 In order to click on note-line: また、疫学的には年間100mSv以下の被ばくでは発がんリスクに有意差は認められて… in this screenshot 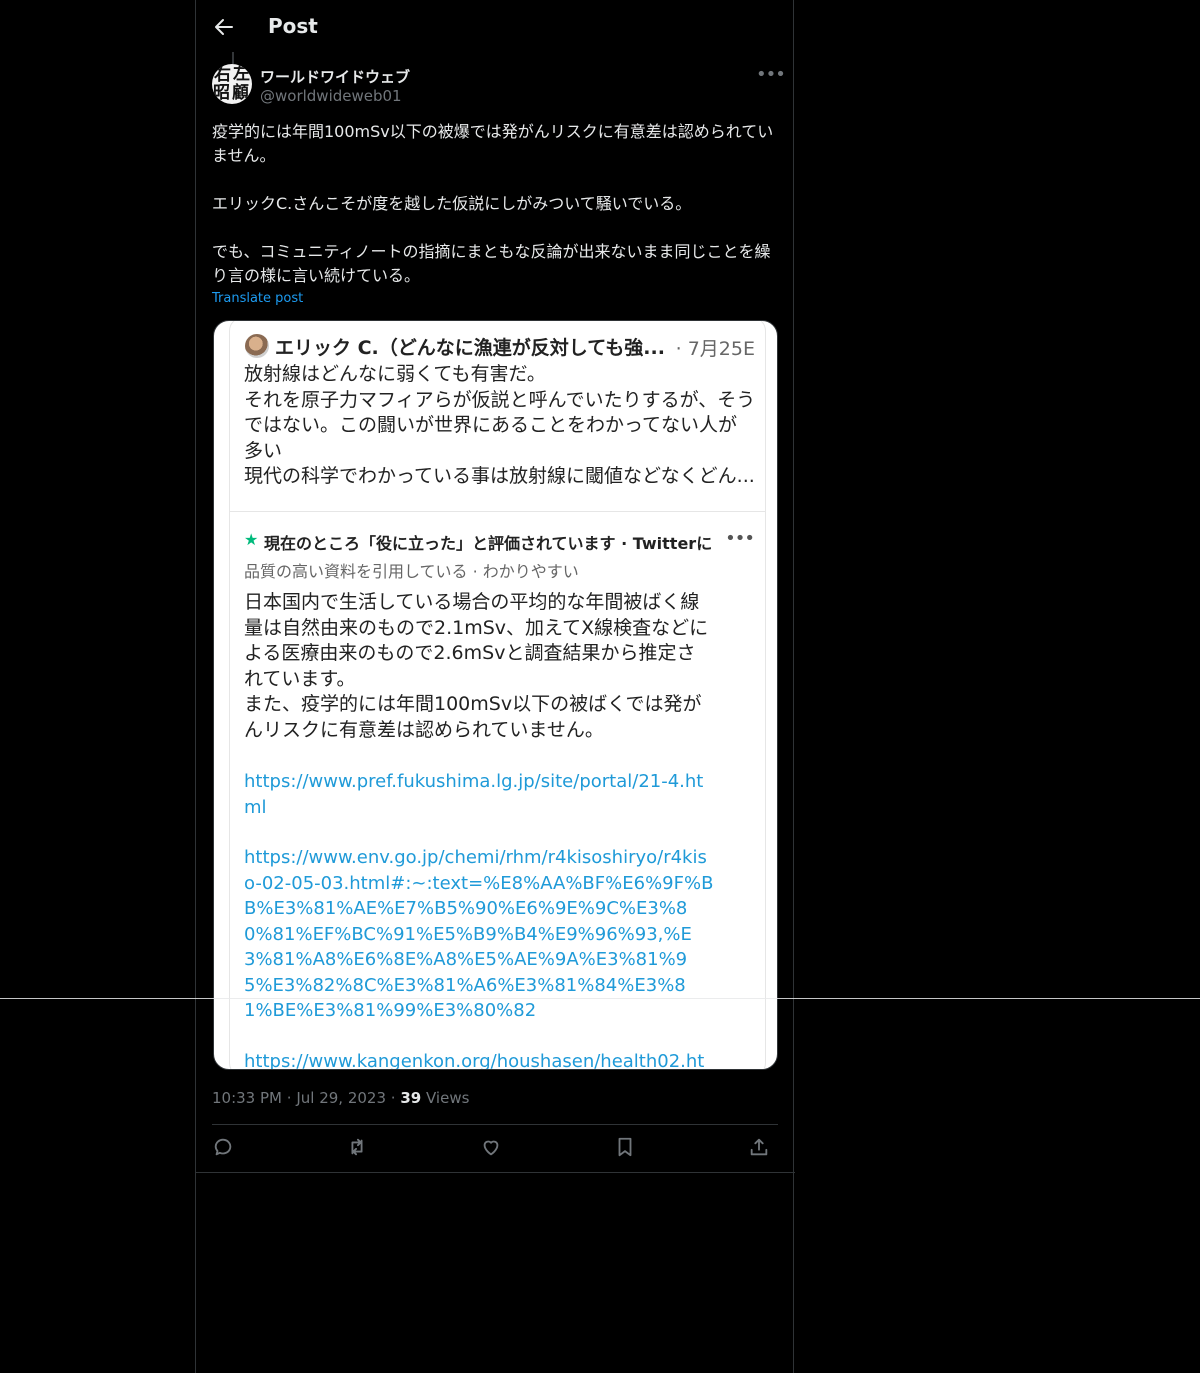, I will do `click(473, 717)`.